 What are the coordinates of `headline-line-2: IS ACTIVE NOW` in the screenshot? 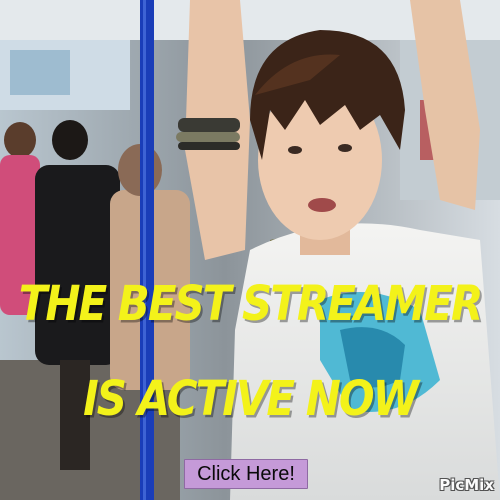 It's located at (251, 398).